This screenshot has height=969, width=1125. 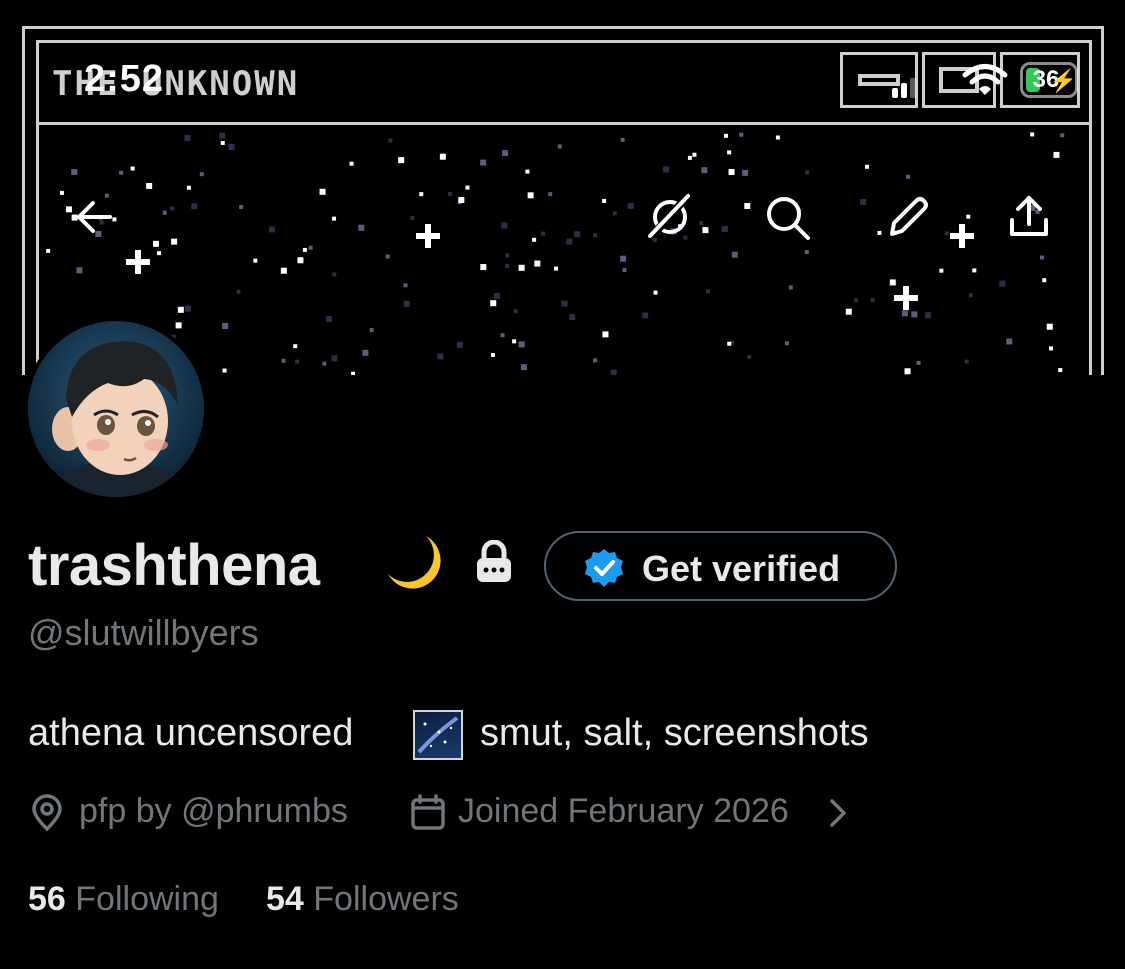 I want to click on crescent-moon-icon, so click(x=414, y=562).